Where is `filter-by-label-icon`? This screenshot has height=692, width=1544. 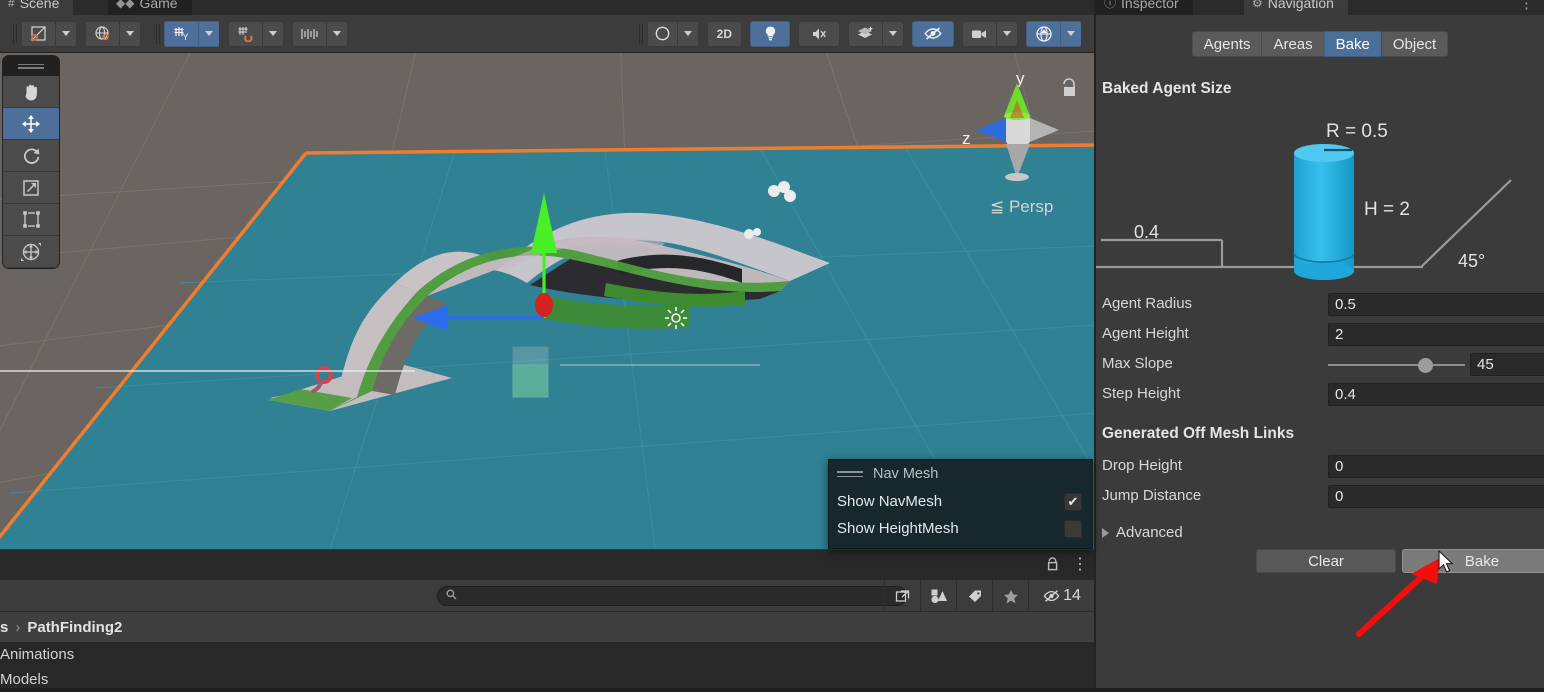 filter-by-label-icon is located at coordinates (974, 596).